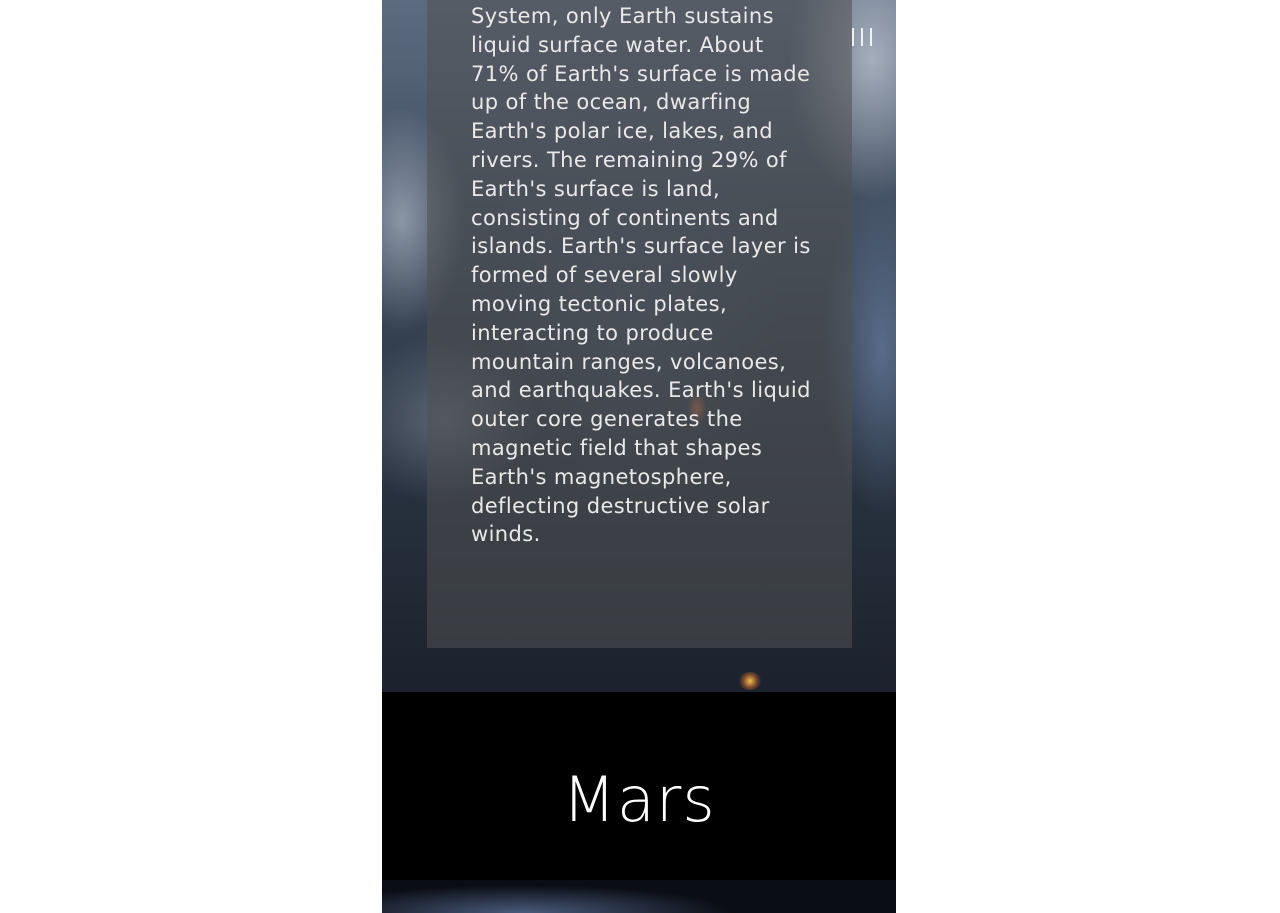  I want to click on sun-glint, so click(750, 681).